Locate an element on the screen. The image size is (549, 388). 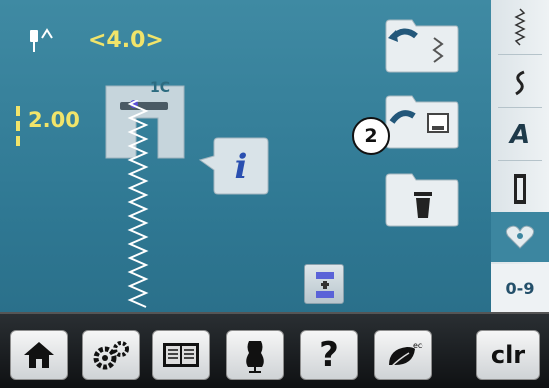
folder-back-icon is located at coordinates (422, 46).